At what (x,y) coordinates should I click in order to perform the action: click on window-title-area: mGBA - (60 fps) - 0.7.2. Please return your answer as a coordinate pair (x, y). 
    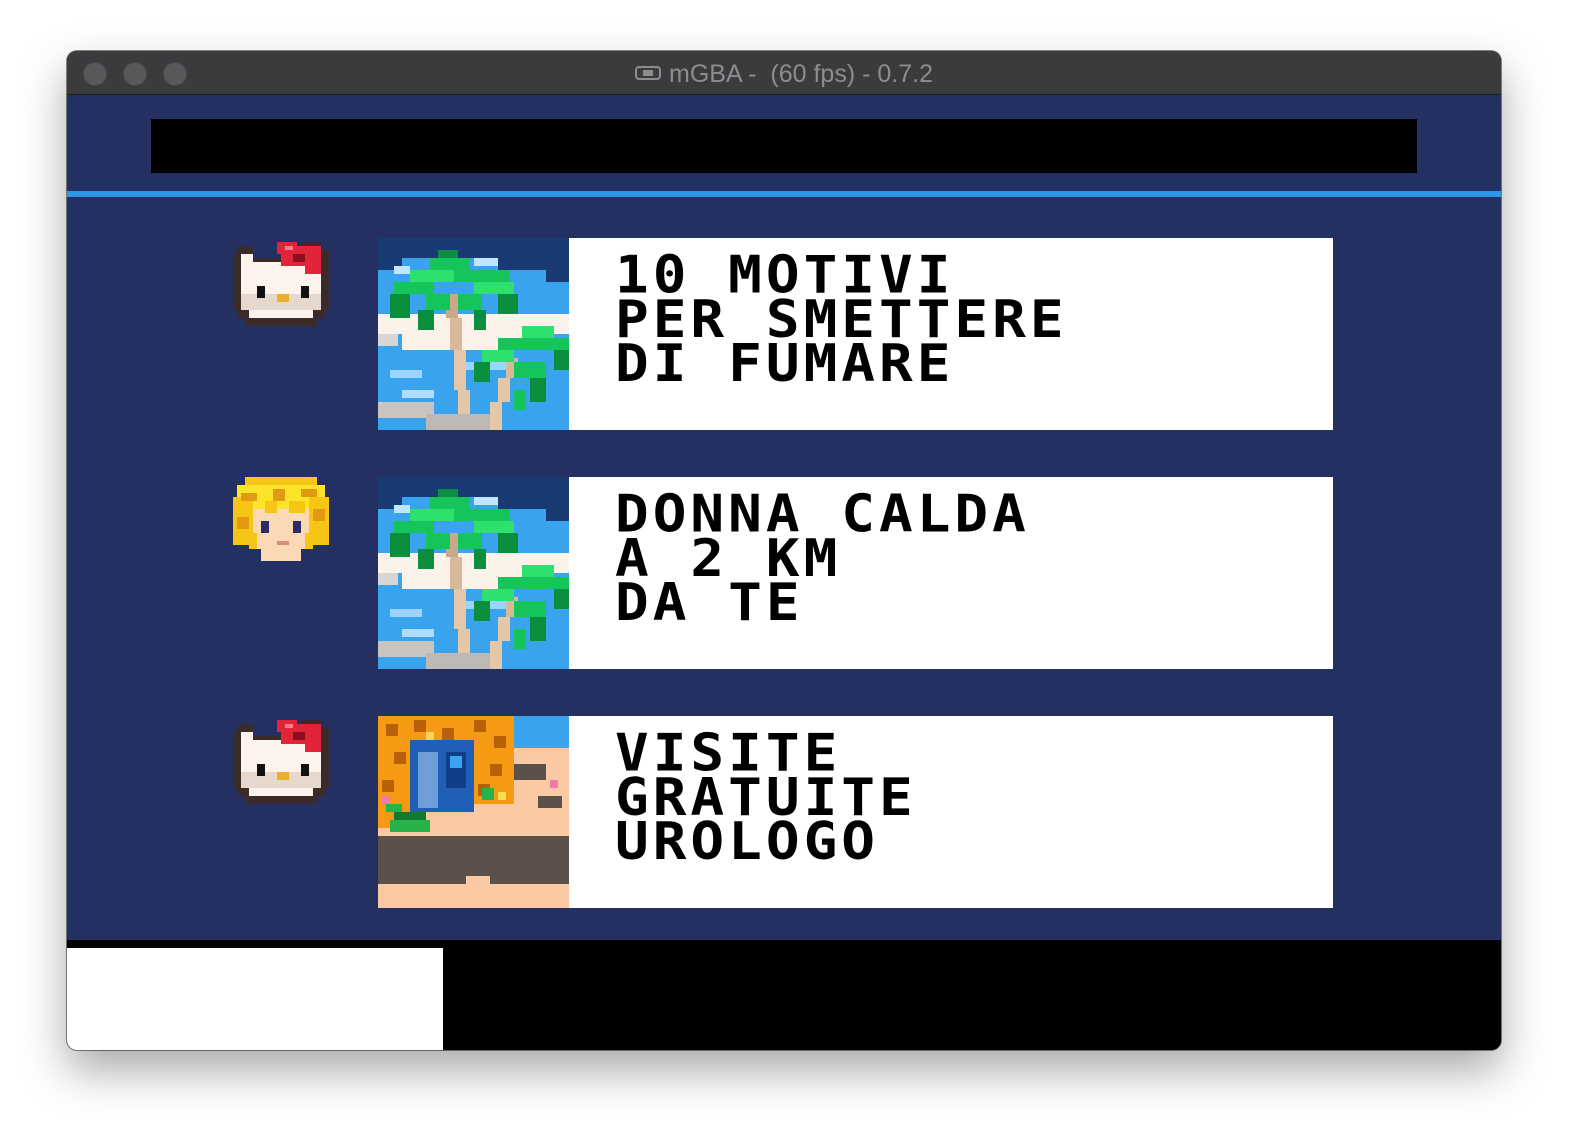
    Looking at the image, I should click on (784, 73).